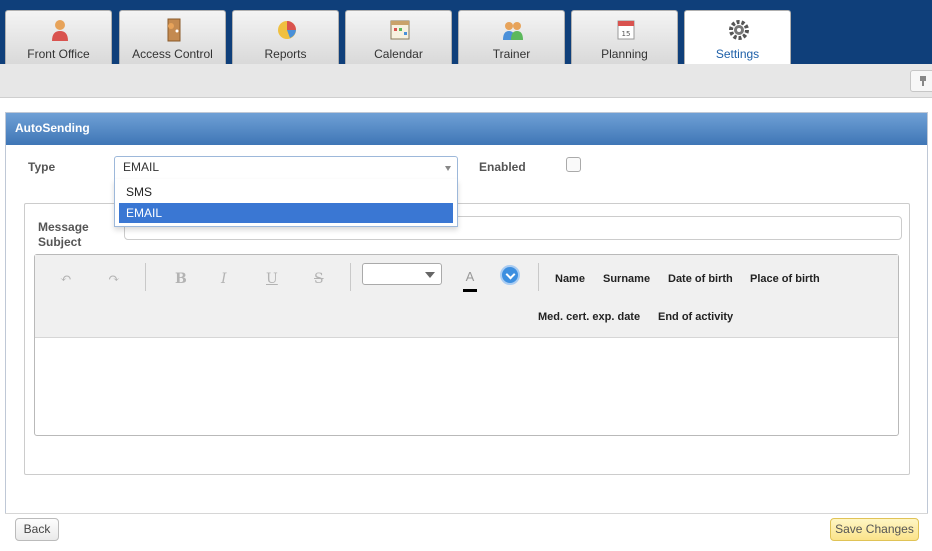 The width and height of the screenshot is (932, 551). Describe the element at coordinates (272, 279) in the screenshot. I see `underline-button: U` at that location.